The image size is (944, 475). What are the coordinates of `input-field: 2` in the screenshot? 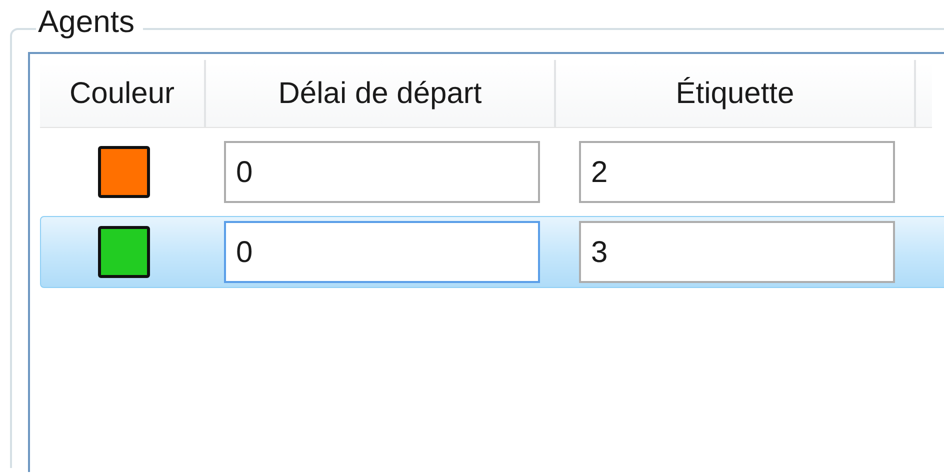 It's located at (737, 172).